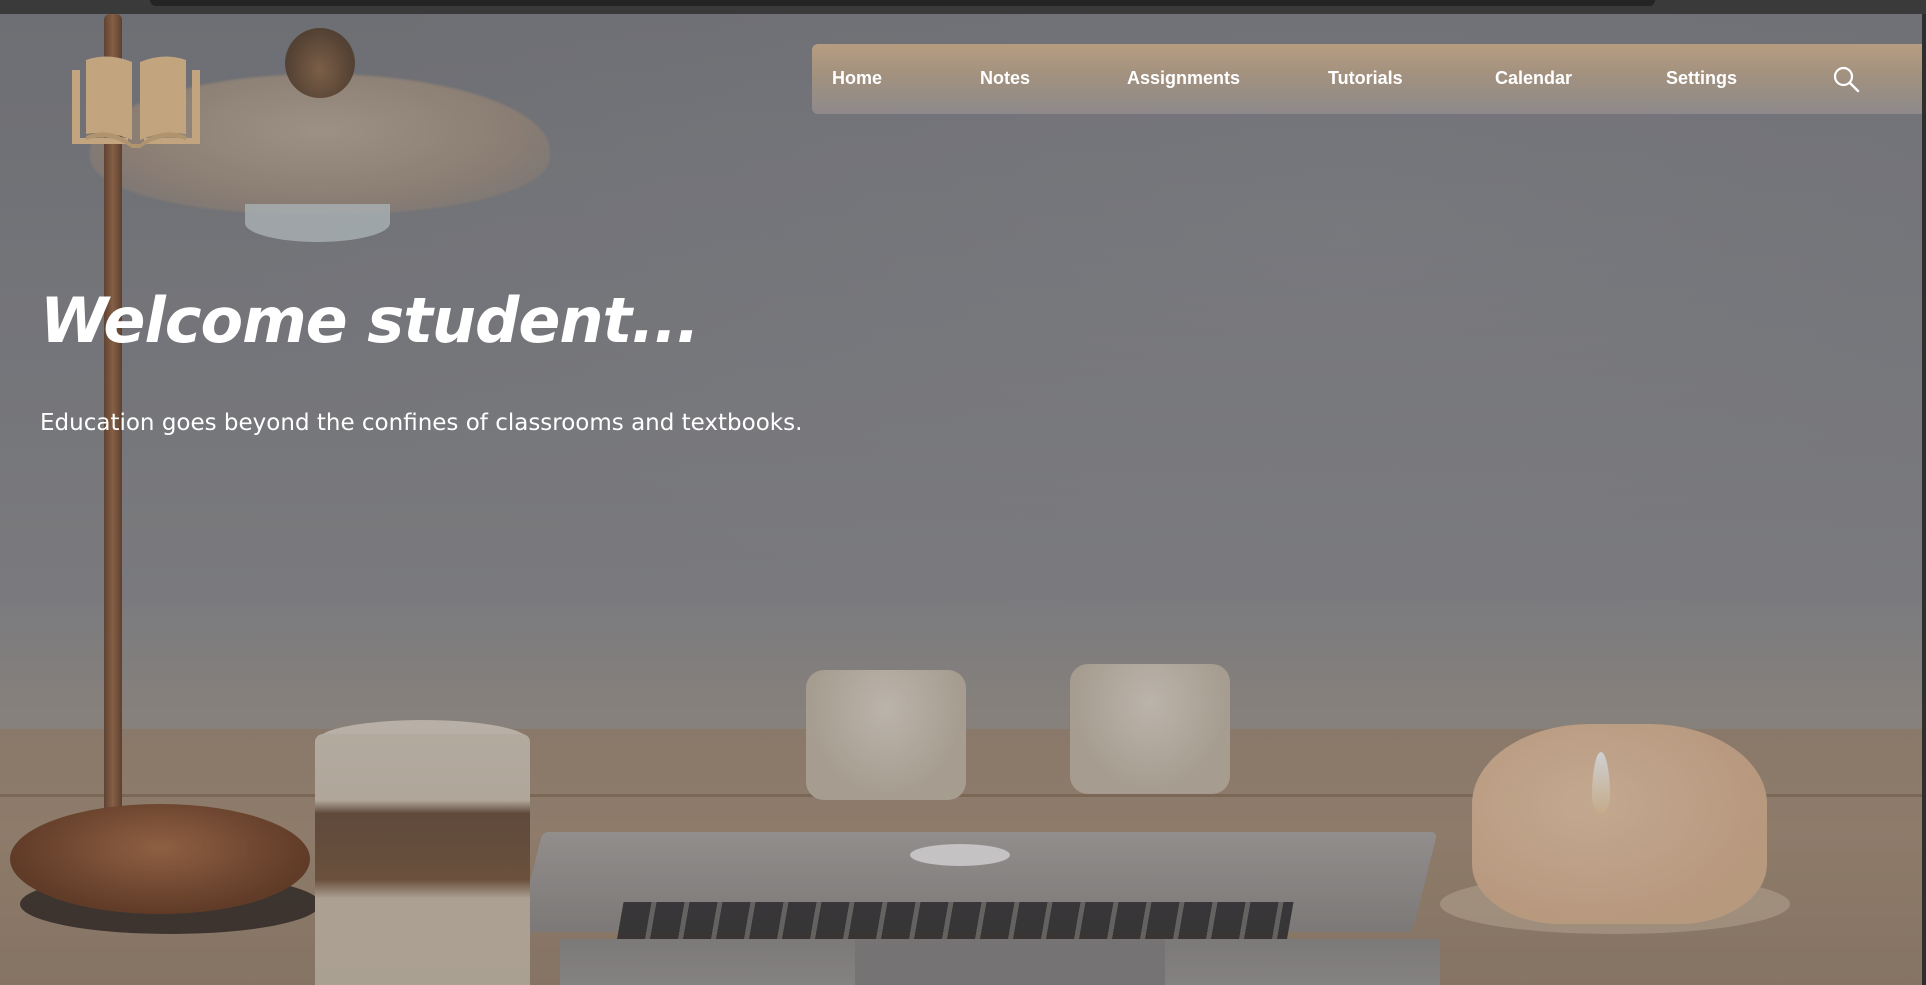 The height and width of the screenshot is (985, 1926). I want to click on nav-item-tutorials: Tutorials, so click(1365, 79).